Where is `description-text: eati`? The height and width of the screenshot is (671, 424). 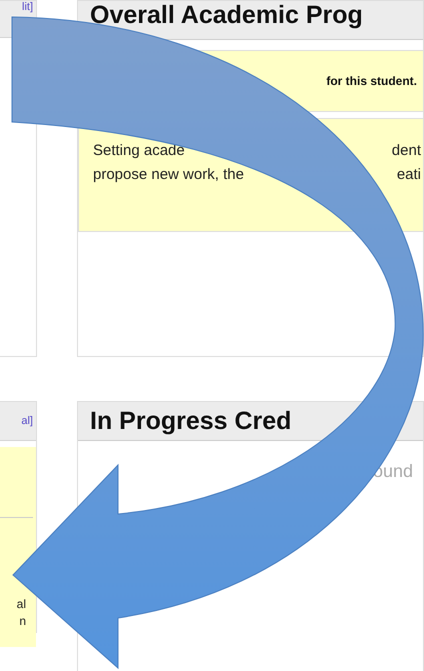 description-text: eati is located at coordinates (408, 175).